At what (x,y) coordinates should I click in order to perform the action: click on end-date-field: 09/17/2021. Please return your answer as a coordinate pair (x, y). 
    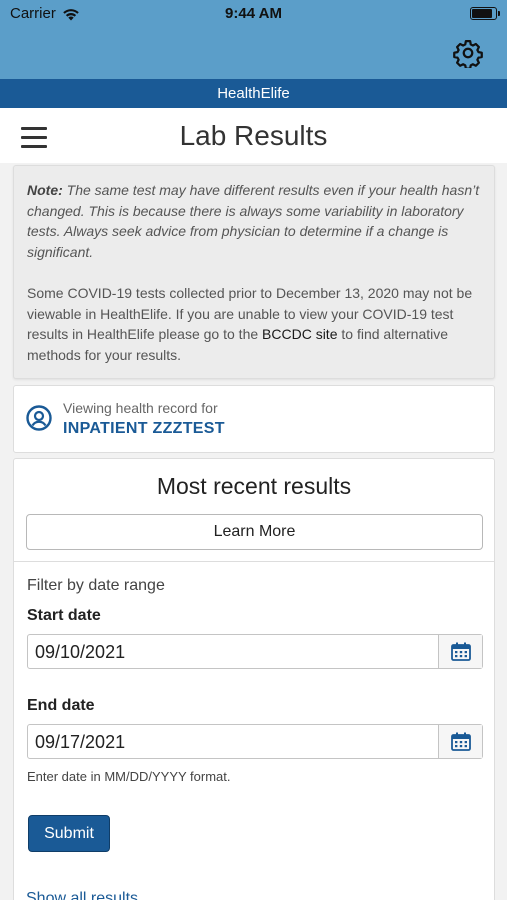
    Looking at the image, I should click on (255, 741).